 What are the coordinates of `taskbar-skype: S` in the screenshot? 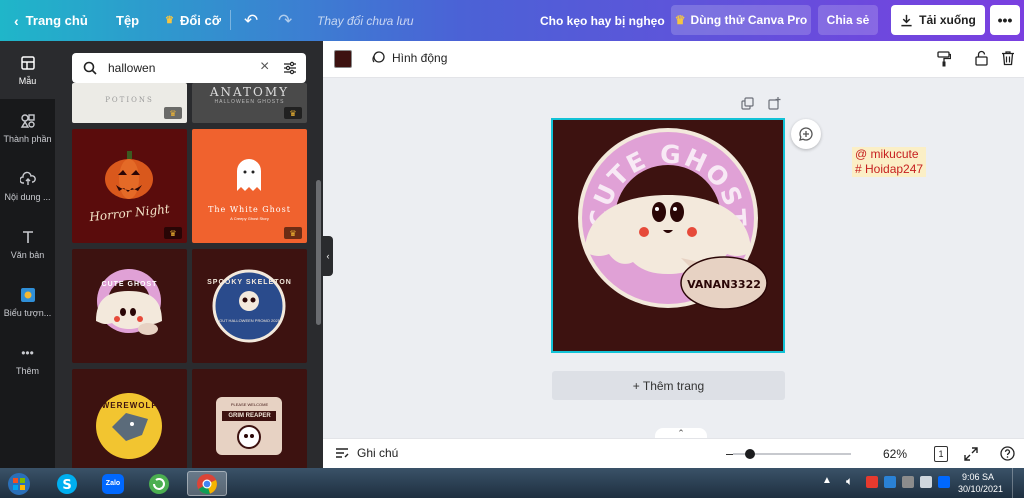 It's located at (67, 483).